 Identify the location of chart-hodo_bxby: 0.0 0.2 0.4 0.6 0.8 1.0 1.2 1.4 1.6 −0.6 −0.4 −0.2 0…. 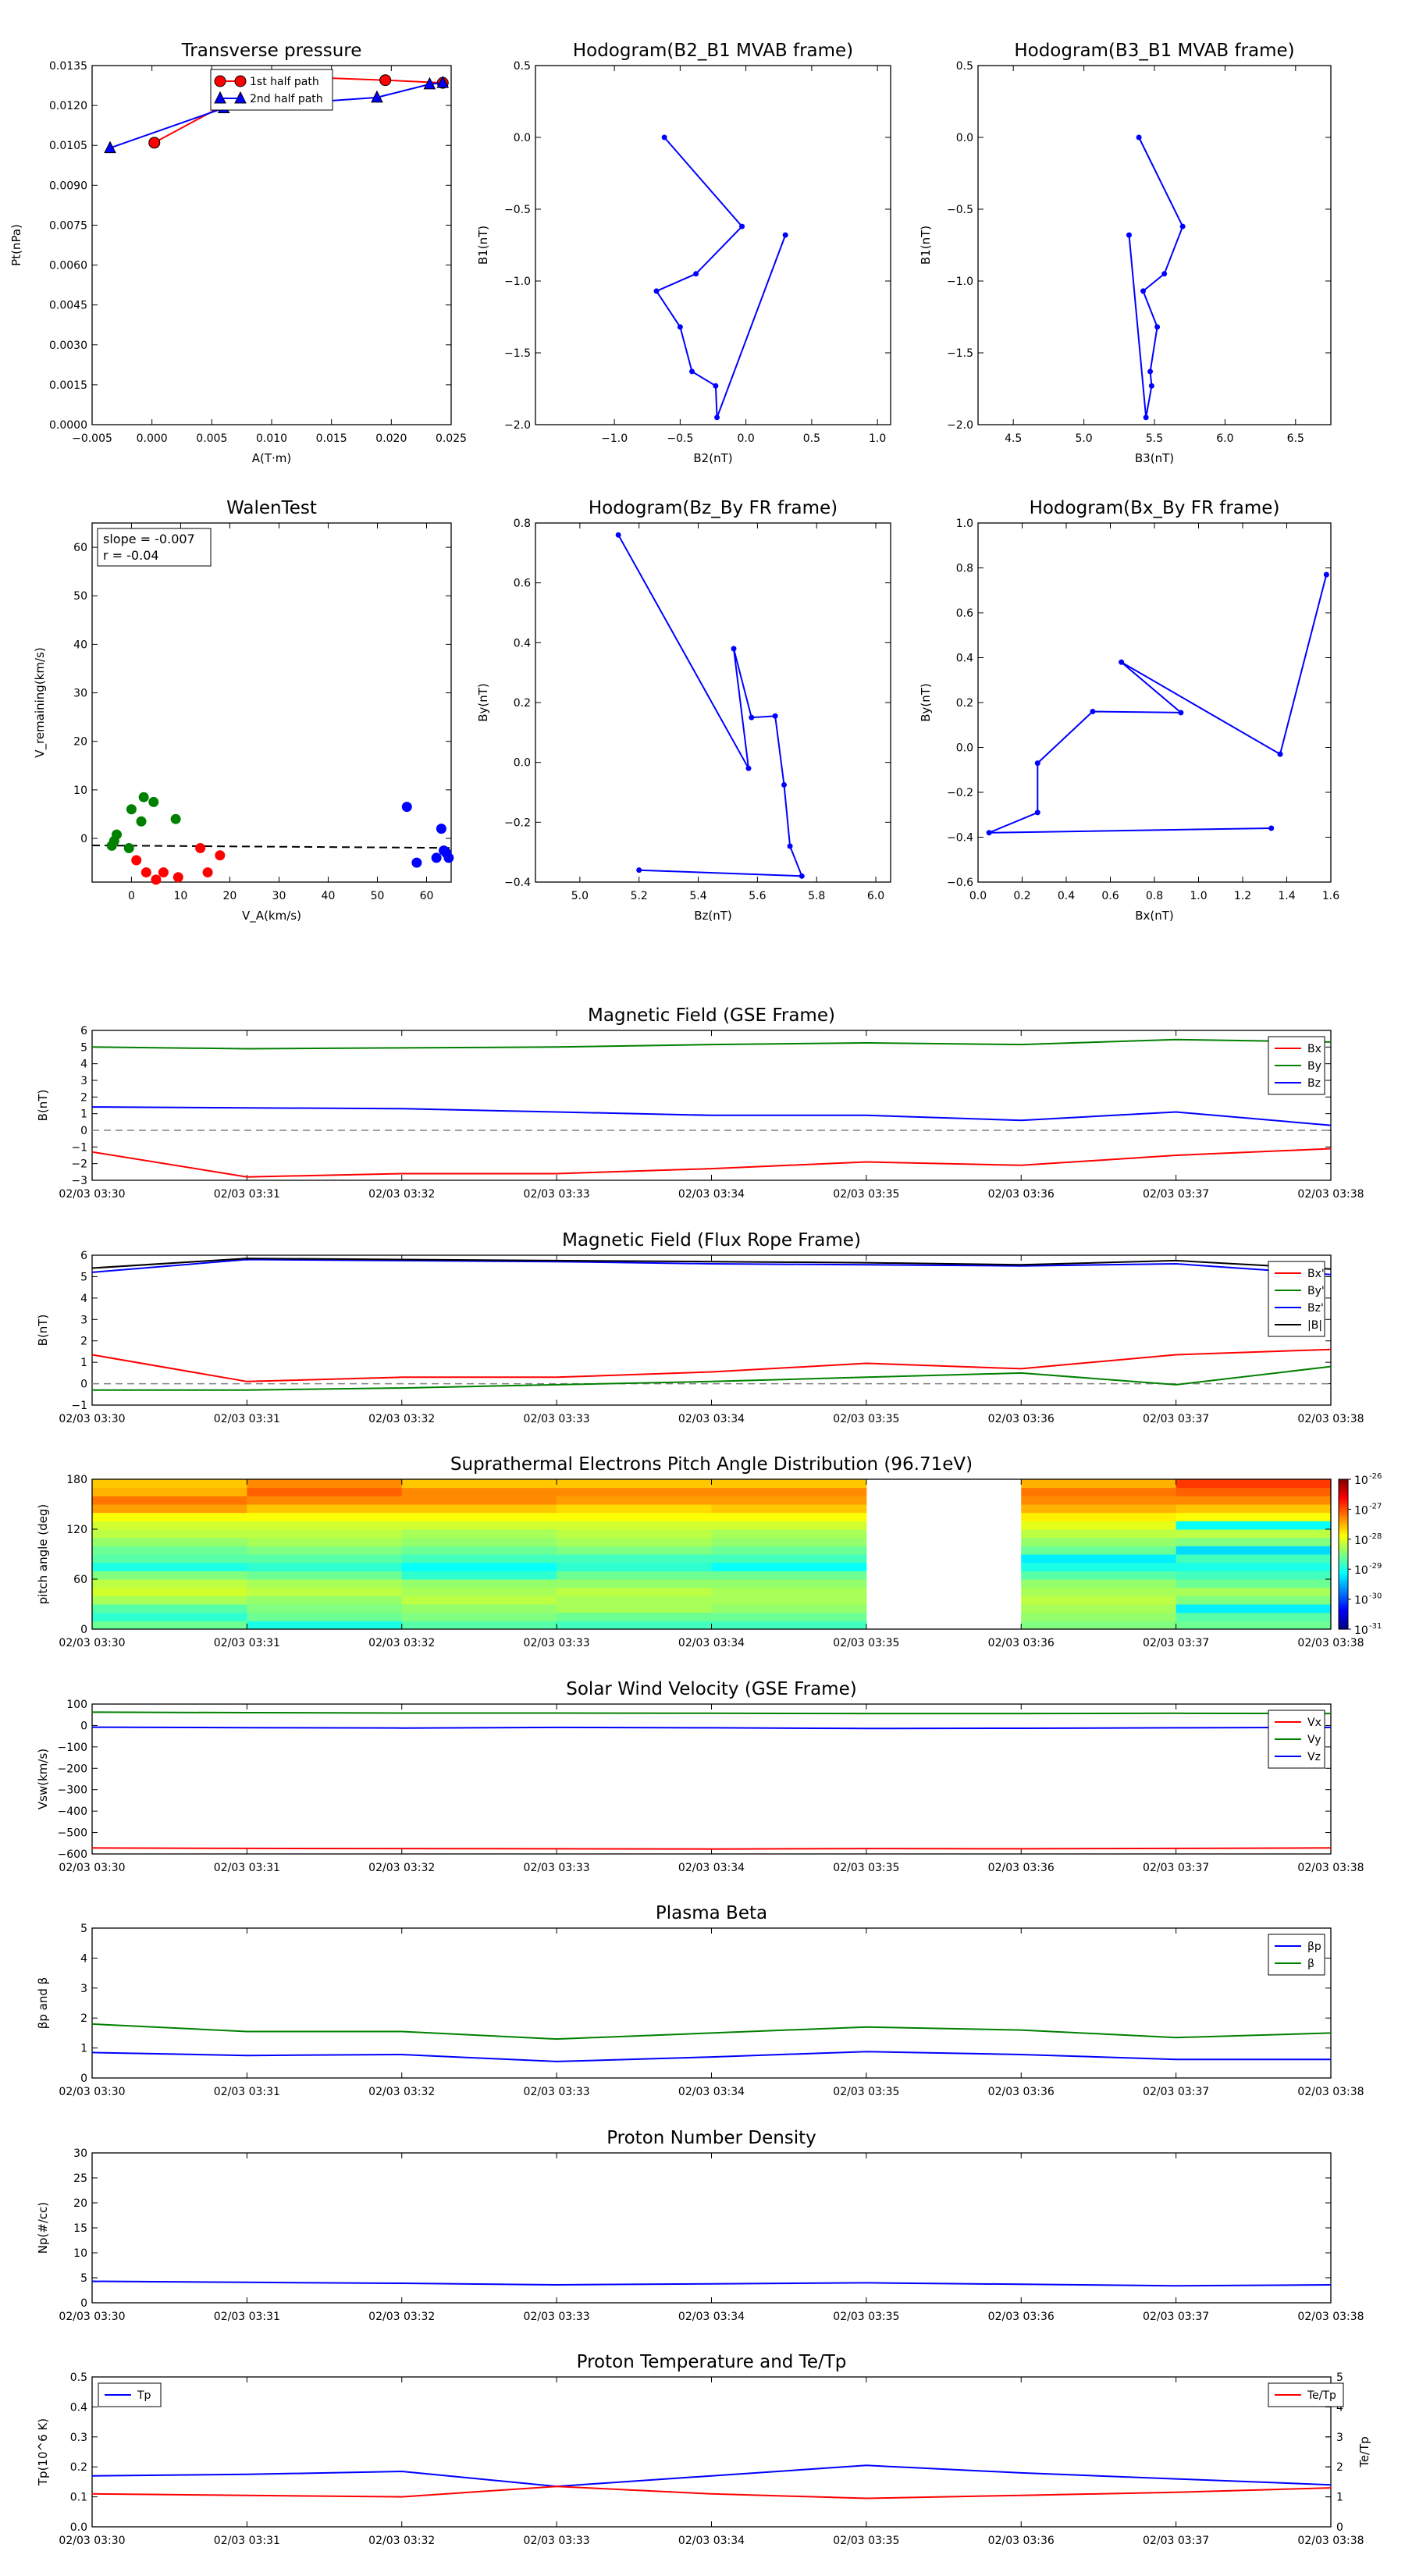
(1129, 710).